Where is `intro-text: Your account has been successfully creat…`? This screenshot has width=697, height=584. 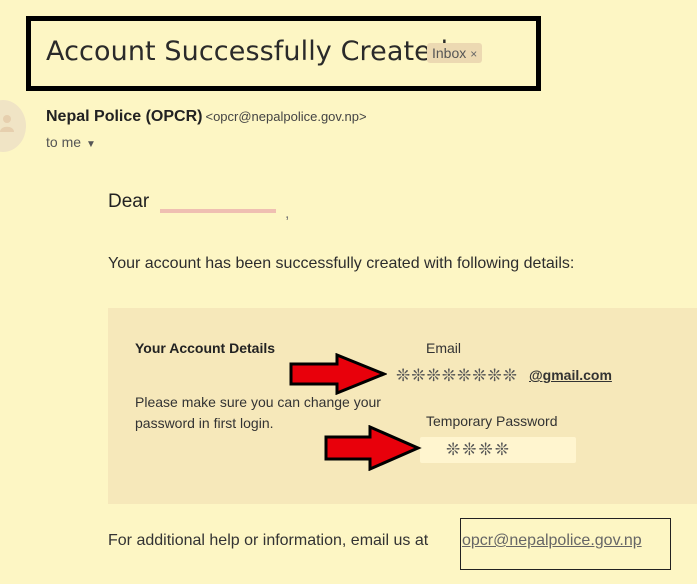
intro-text: Your account has been successfully creat… is located at coordinates (341, 263).